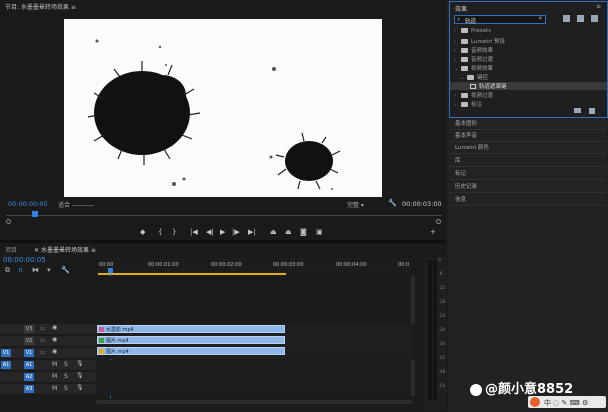 The image size is (608, 412). Describe the element at coordinates (580, 18) in the screenshot. I see `32bit-effects-icon` at that location.